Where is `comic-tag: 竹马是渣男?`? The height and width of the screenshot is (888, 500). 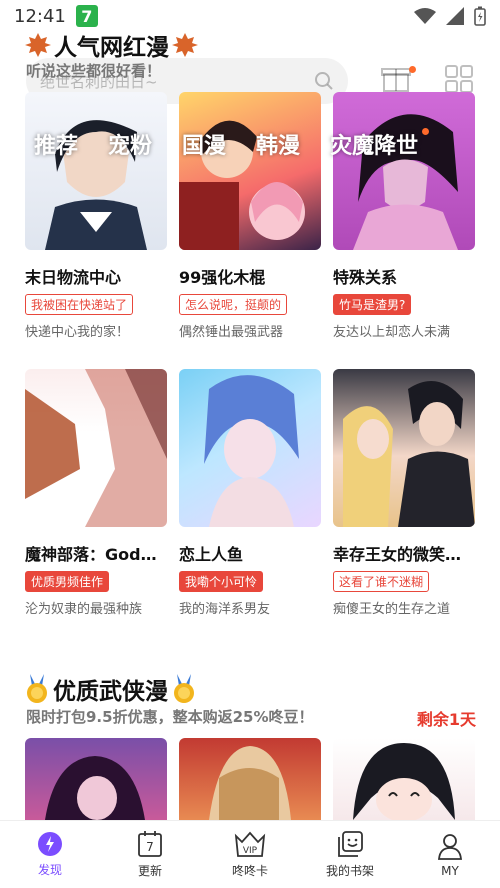 comic-tag: 竹马是渣男? is located at coordinates (372, 304).